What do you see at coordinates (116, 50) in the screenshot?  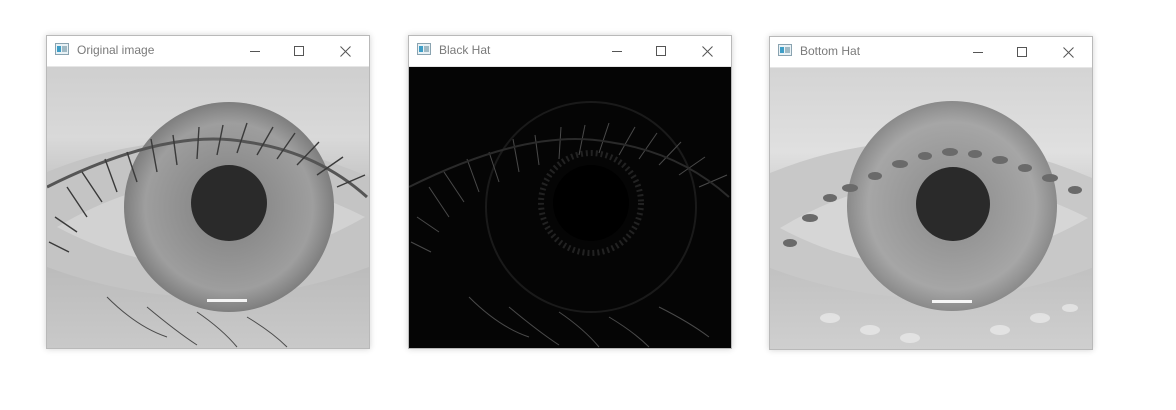 I see `window-title: Original image` at bounding box center [116, 50].